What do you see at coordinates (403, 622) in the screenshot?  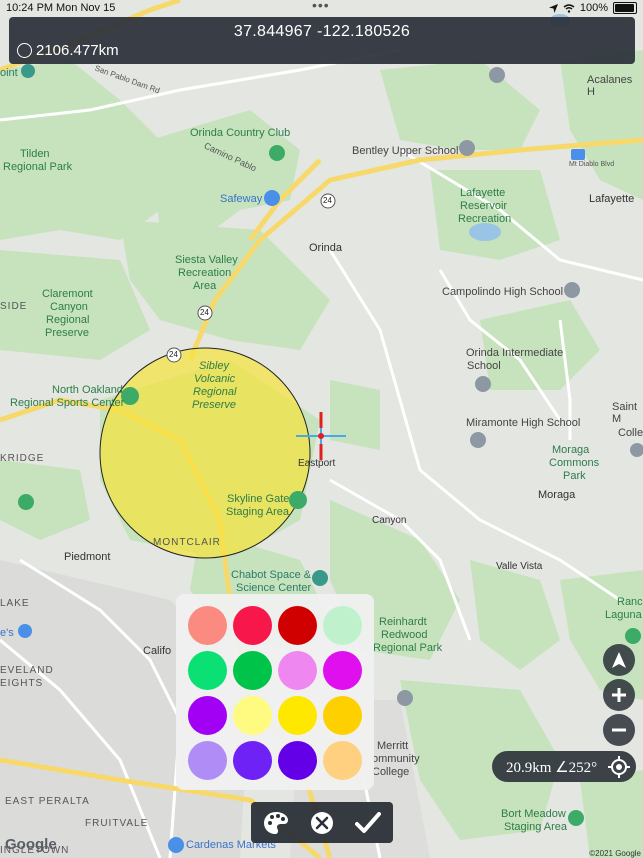 I see `map-label: Reinhardt` at bounding box center [403, 622].